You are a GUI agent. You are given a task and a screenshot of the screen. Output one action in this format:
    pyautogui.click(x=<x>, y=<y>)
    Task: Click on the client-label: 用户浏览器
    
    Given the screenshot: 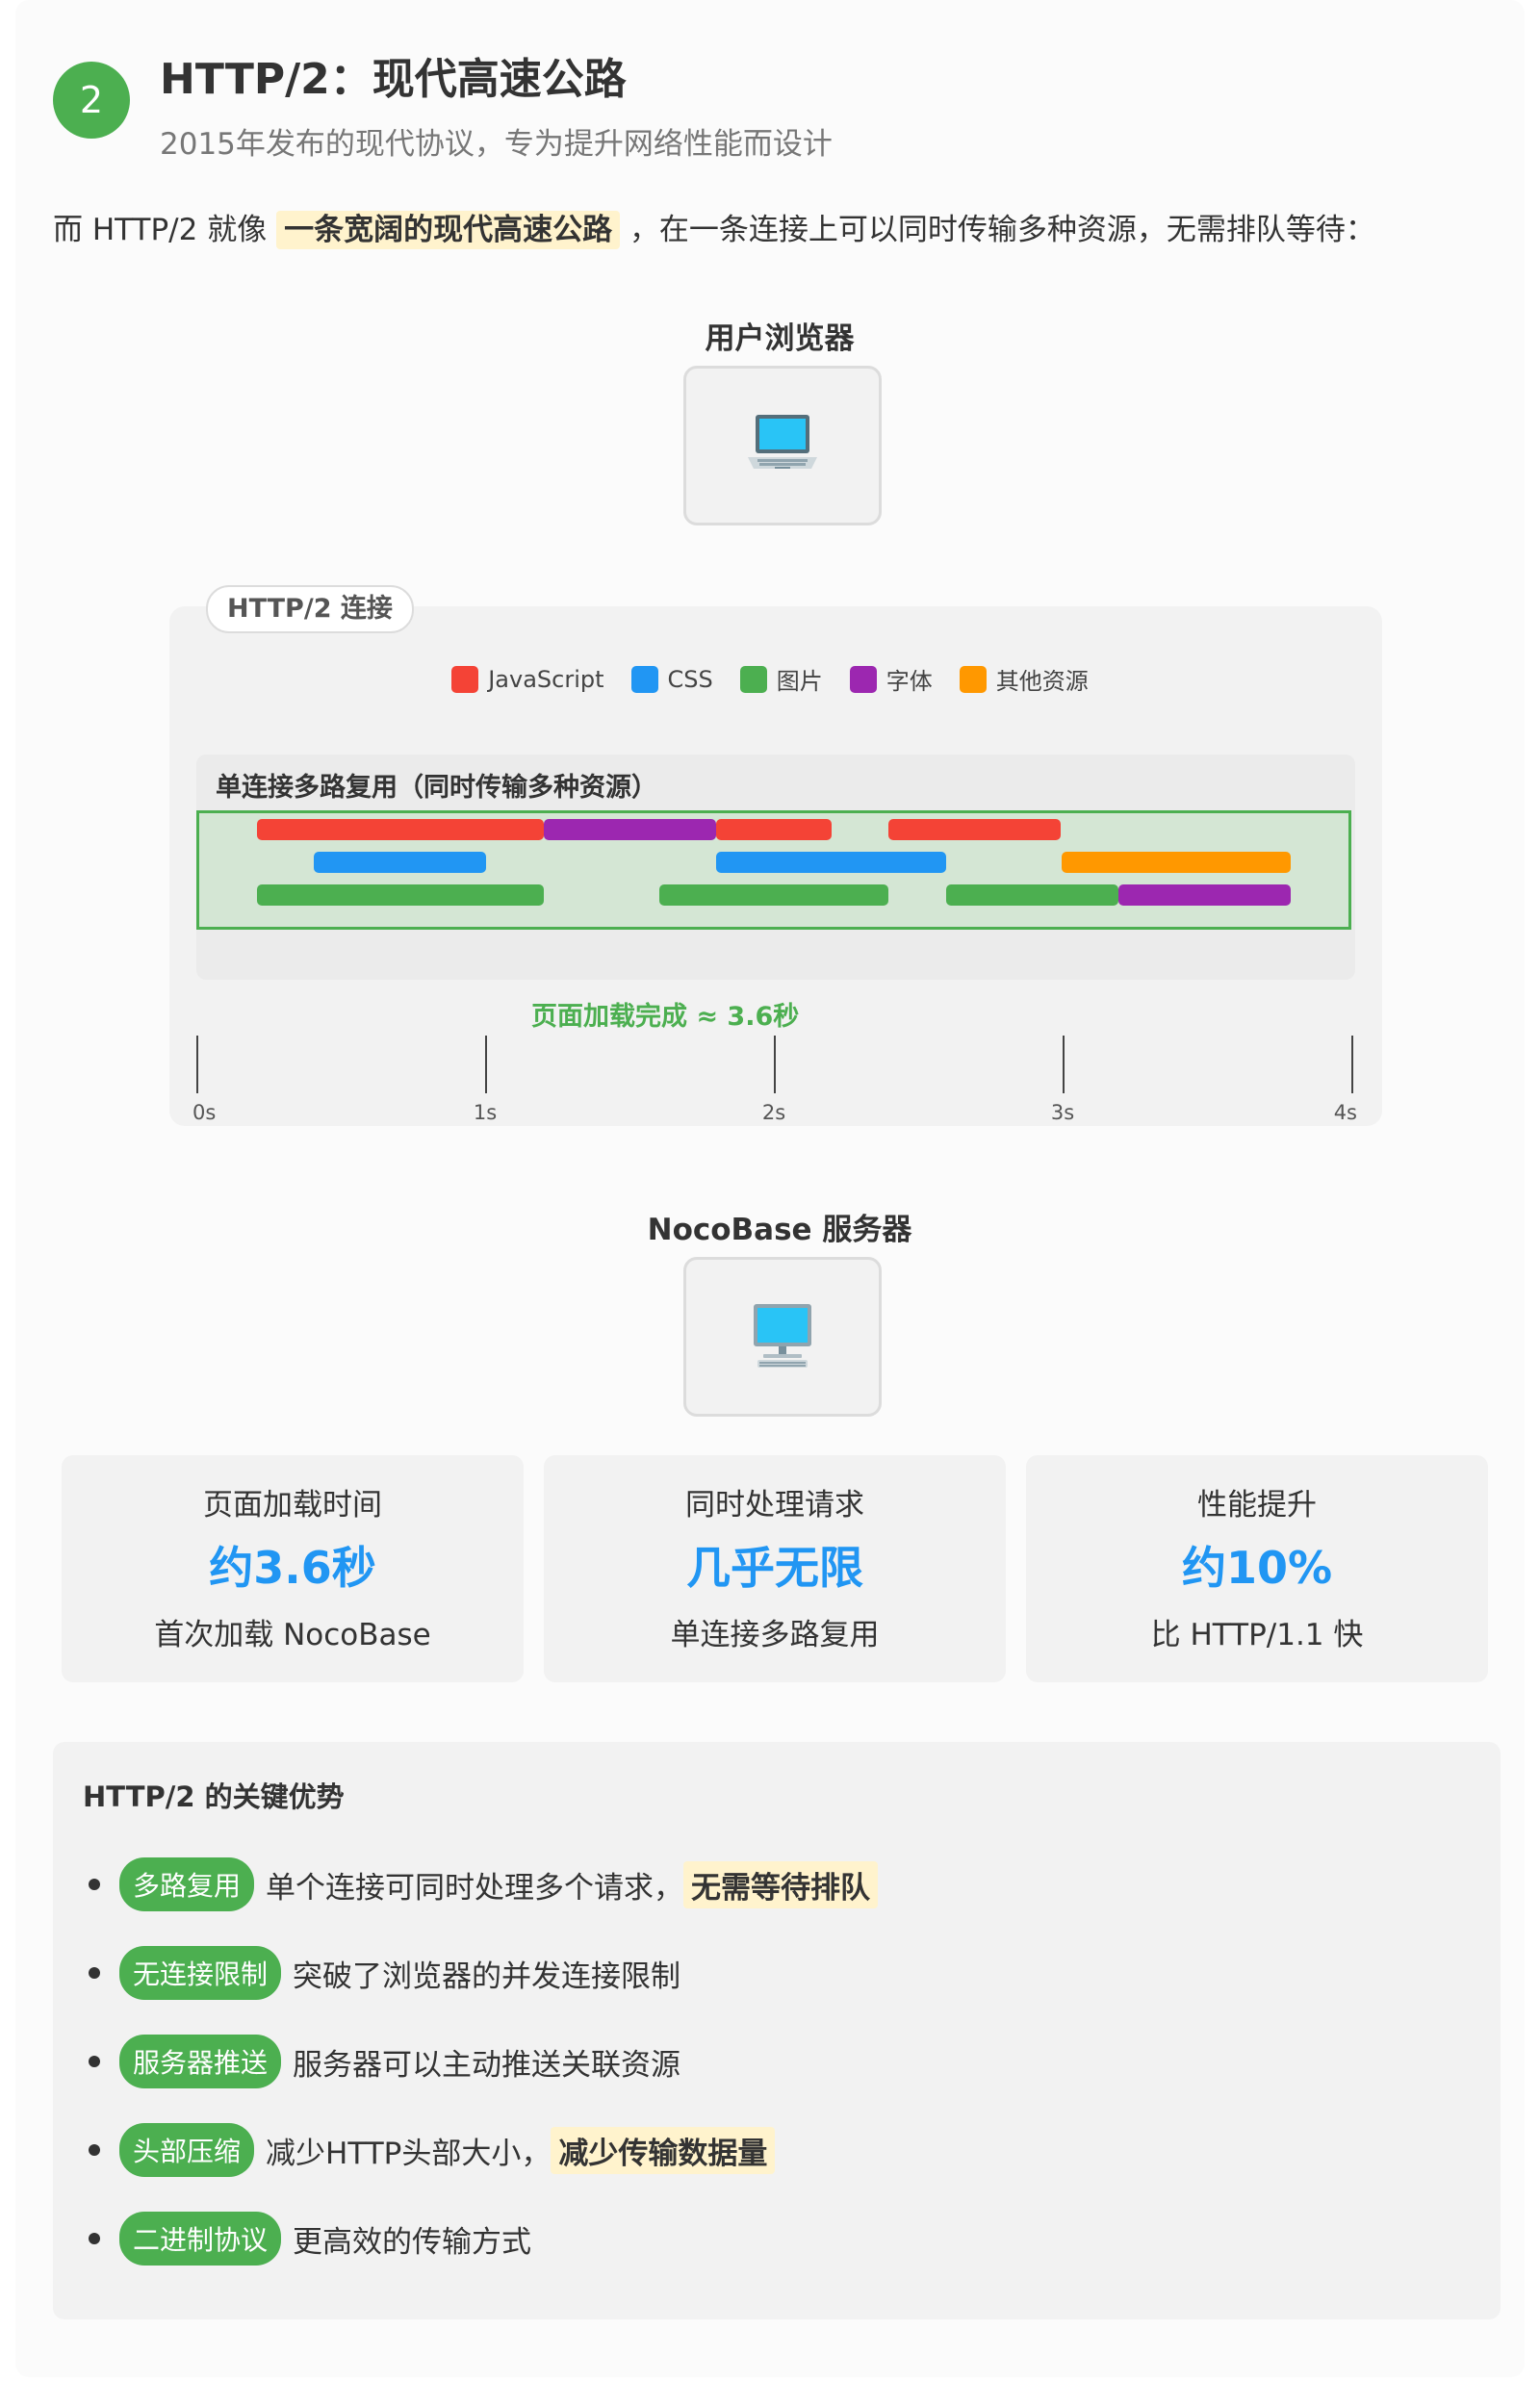 What is the action you would take?
    pyautogui.click(x=780, y=339)
    